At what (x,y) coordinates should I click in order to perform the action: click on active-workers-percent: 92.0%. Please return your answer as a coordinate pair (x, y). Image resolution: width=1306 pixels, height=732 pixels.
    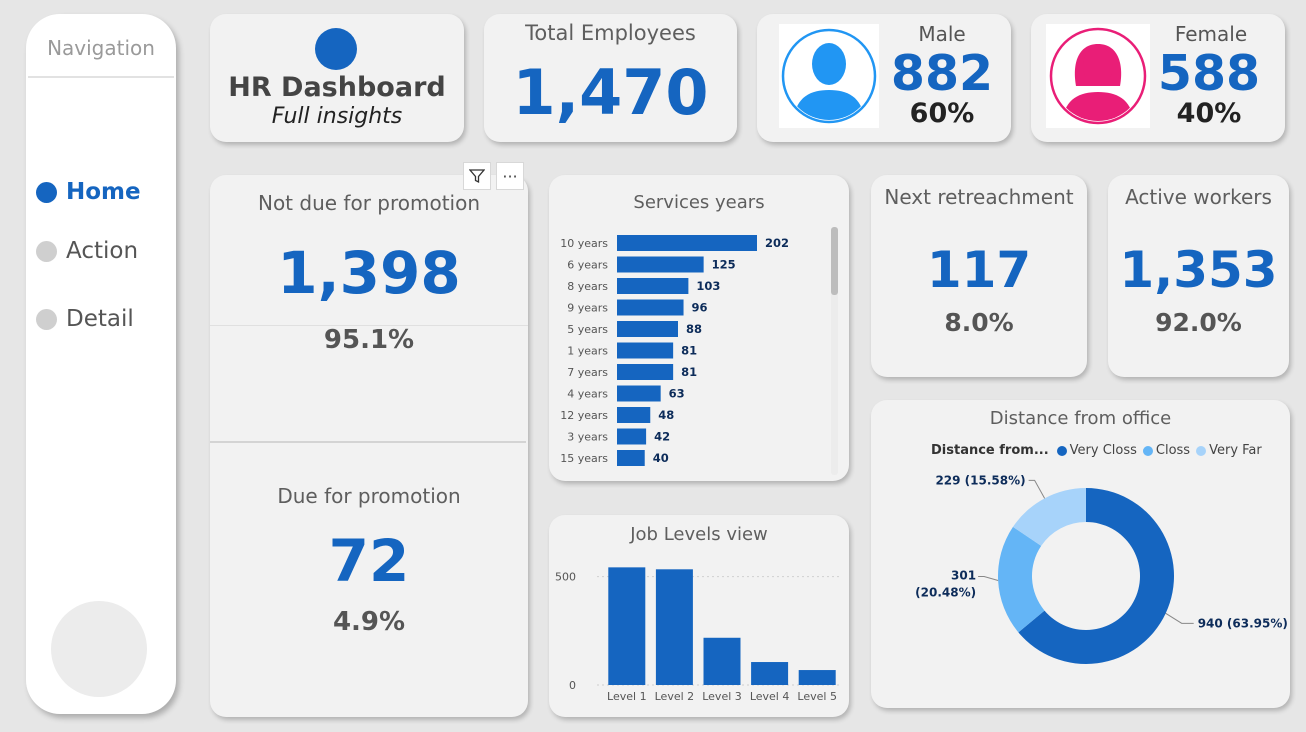
    Looking at the image, I should click on (1198, 322).